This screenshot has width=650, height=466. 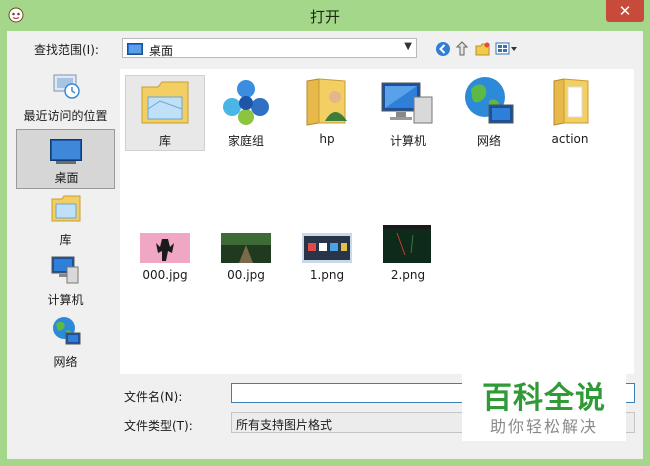 I want to click on back-icon, so click(x=443, y=49).